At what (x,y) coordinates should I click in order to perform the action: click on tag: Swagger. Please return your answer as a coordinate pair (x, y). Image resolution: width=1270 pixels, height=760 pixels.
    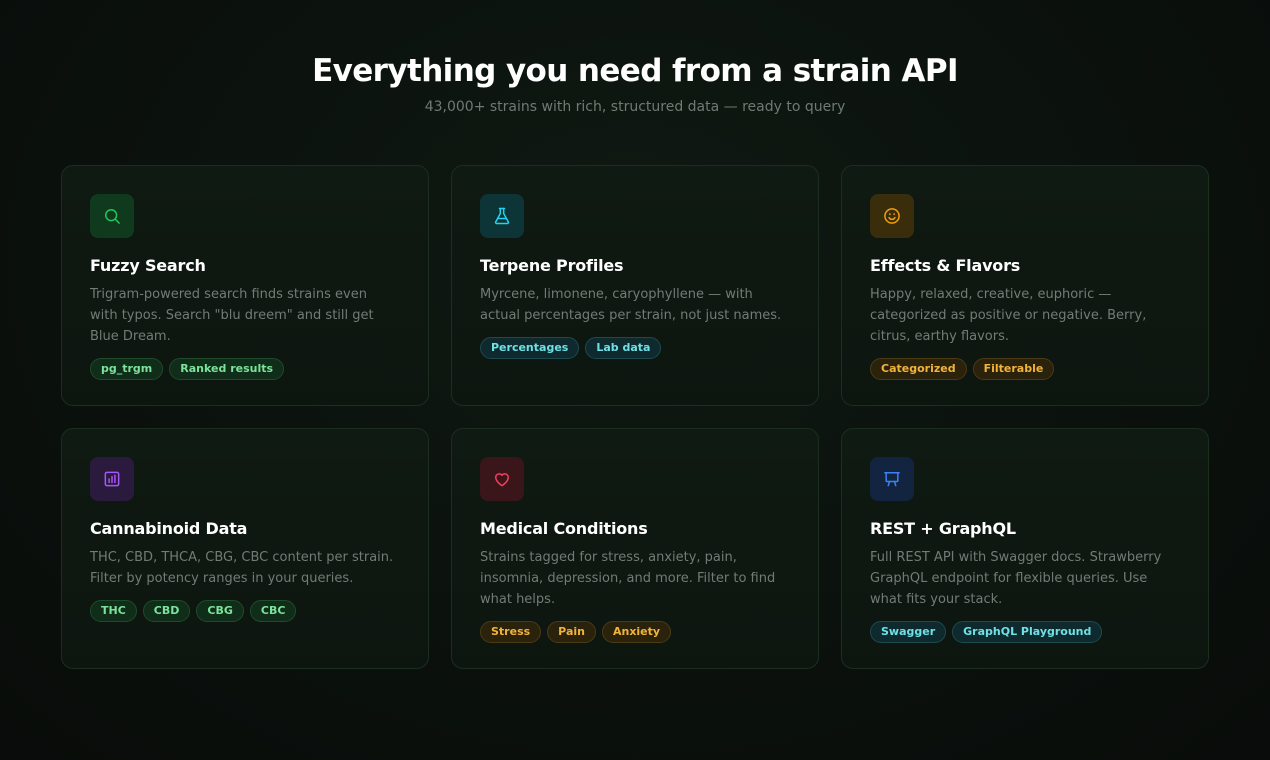
    Looking at the image, I should click on (908, 632).